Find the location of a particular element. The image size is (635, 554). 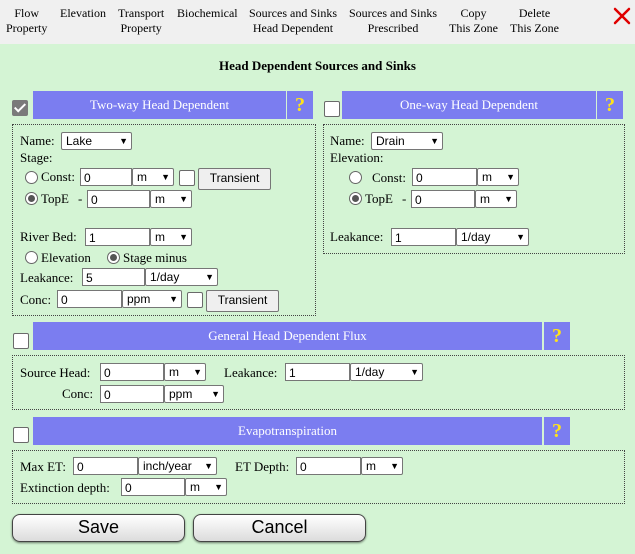

nav-label-line1: Delete is located at coordinates (534, 13).